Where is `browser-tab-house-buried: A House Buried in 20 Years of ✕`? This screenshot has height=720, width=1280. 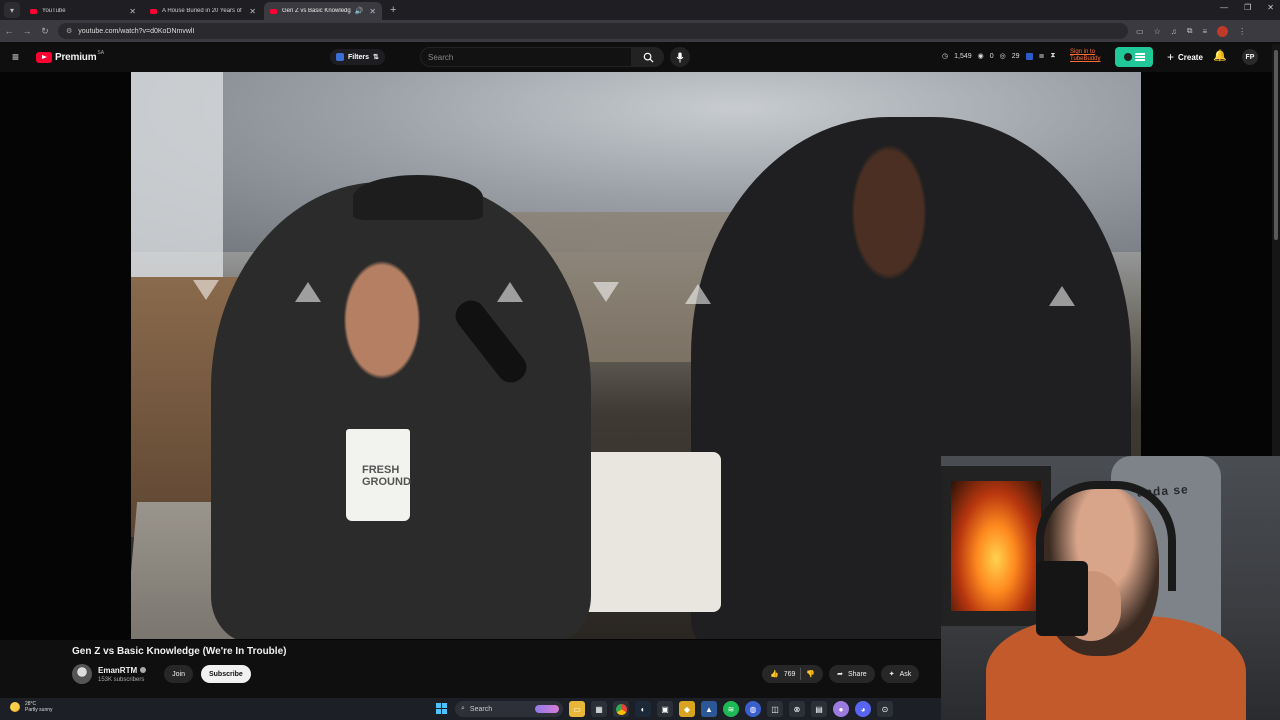 browser-tab-house-buried: A House Buried in 20 Years of ✕ is located at coordinates (203, 11).